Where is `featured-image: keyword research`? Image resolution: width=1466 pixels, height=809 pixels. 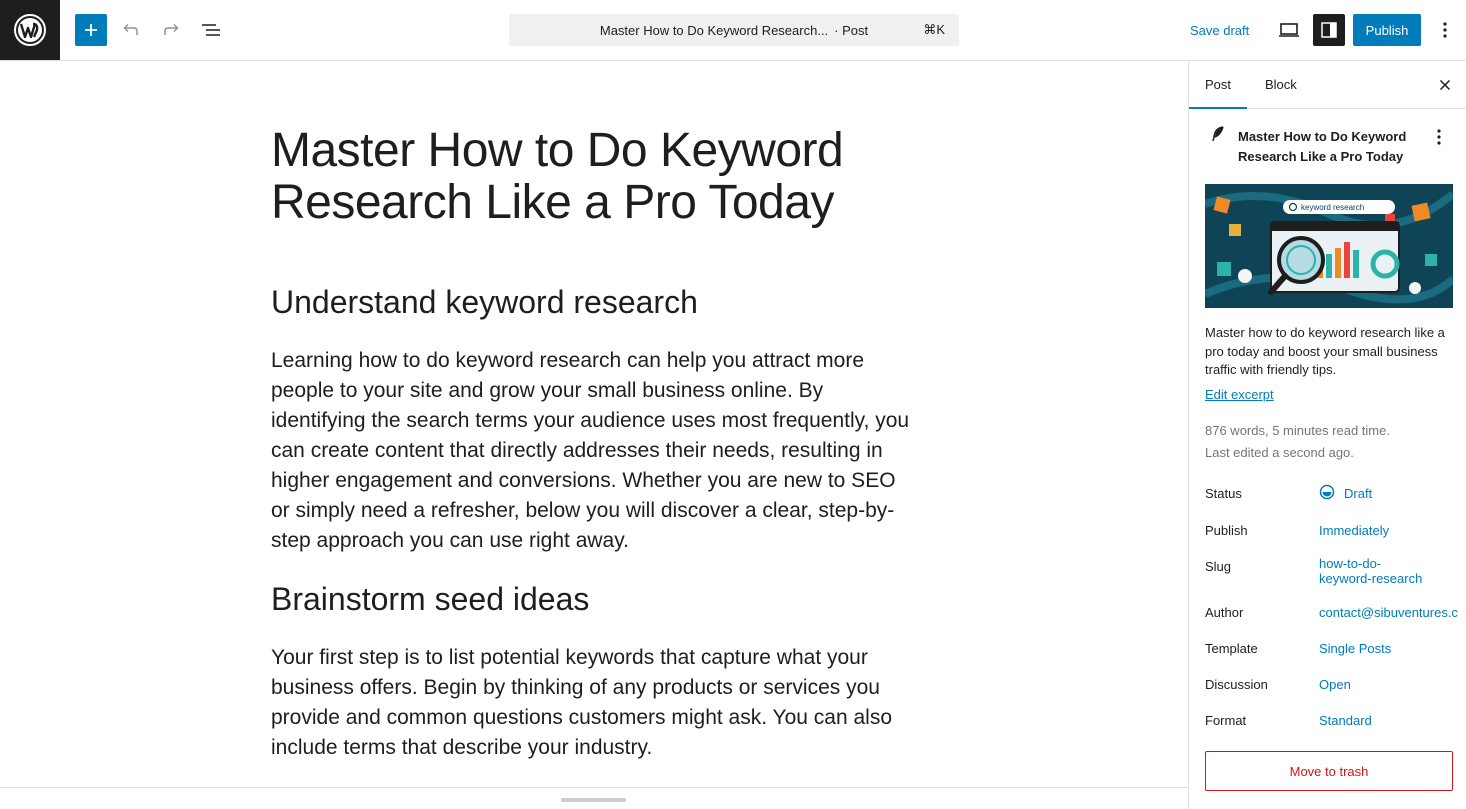
featured-image: keyword research is located at coordinates (1329, 246).